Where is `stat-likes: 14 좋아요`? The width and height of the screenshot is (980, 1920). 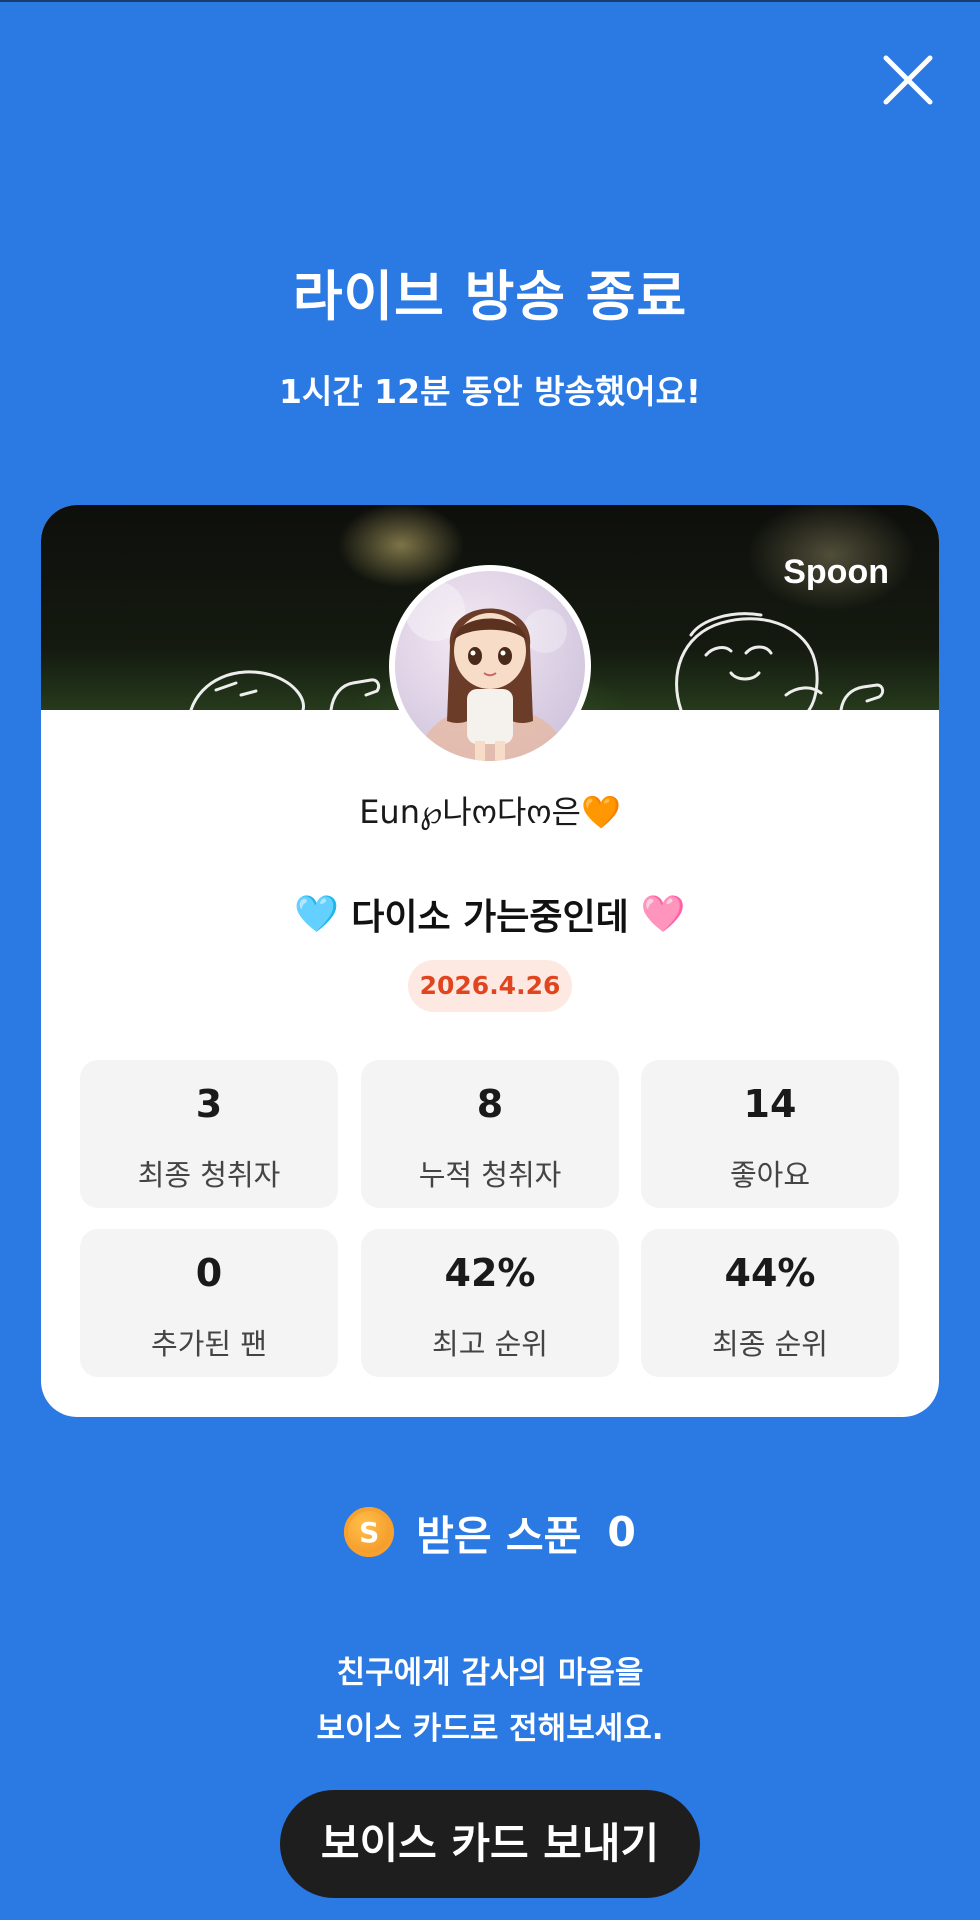 stat-likes: 14 좋아요 is located at coordinates (770, 1134).